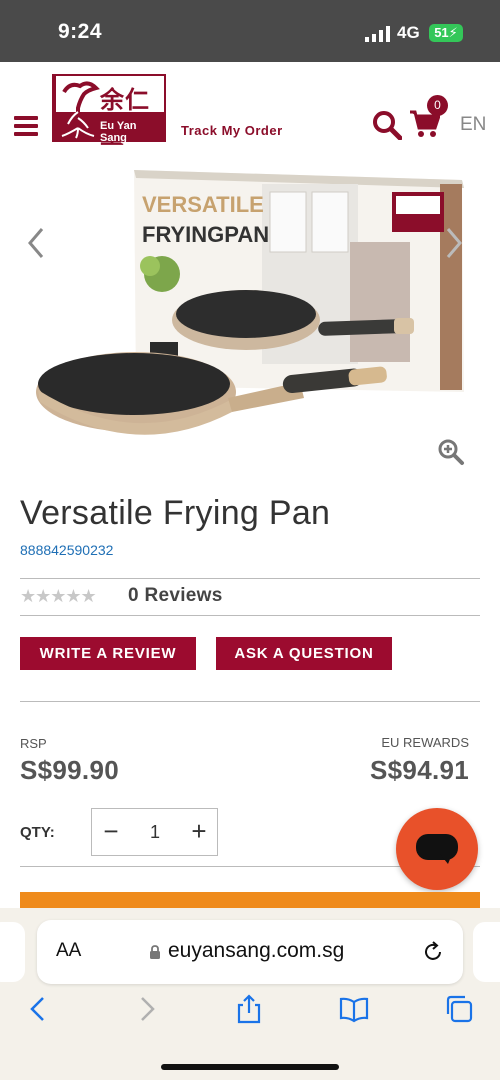  I want to click on search-icon, so click(387, 125).